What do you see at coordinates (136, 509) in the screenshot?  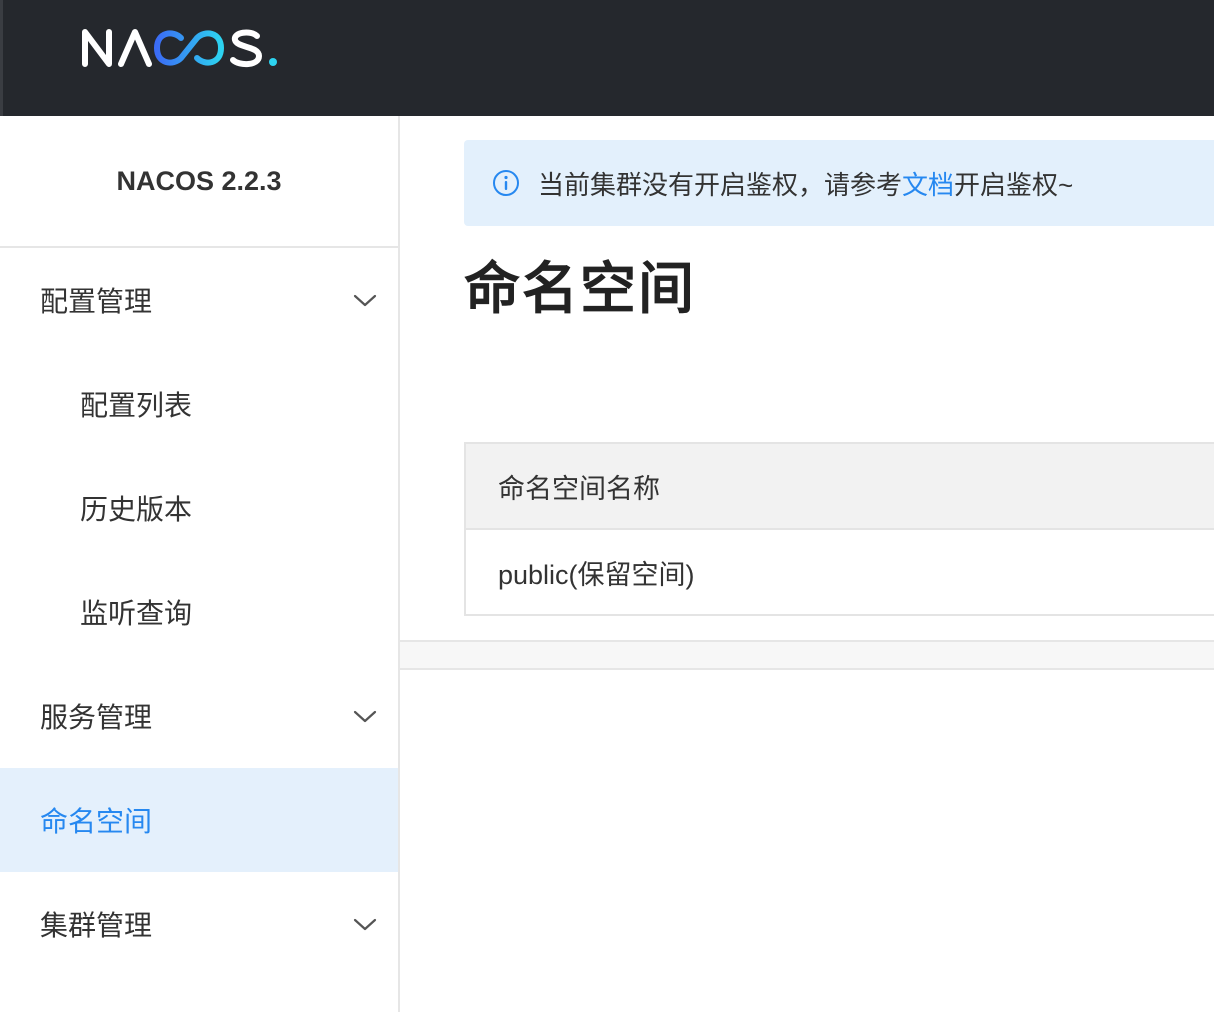 I see `menu-label: 历史版本` at bounding box center [136, 509].